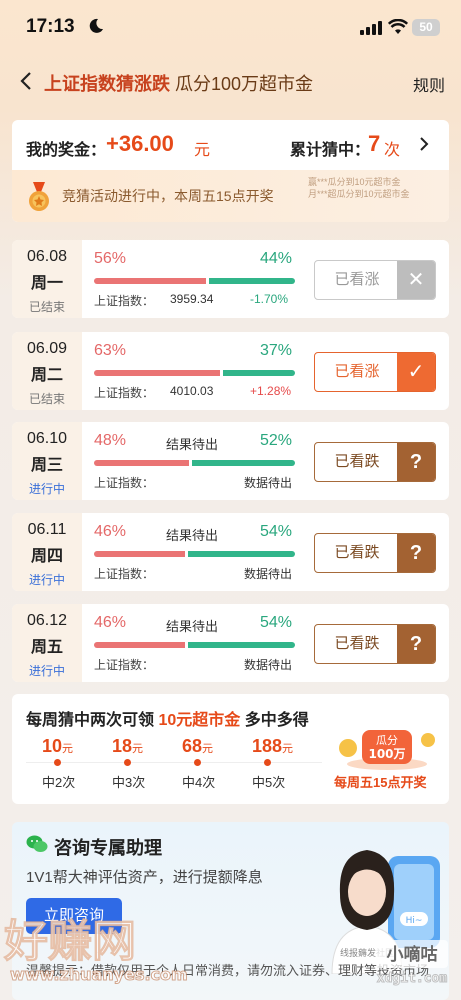  What do you see at coordinates (47, 348) in the screenshot?
I see `date-text: 06.09` at bounding box center [47, 348].